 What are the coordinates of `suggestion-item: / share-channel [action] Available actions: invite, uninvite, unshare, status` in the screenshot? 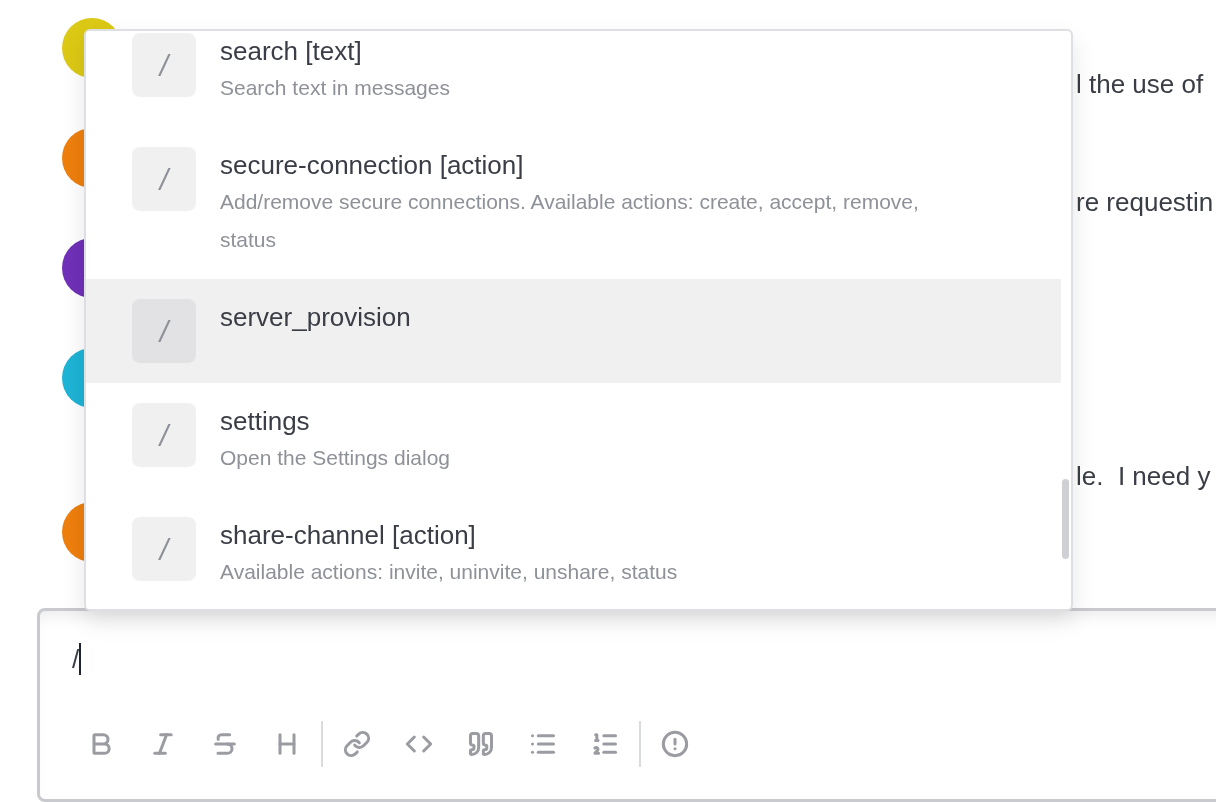 It's located at (573, 553).